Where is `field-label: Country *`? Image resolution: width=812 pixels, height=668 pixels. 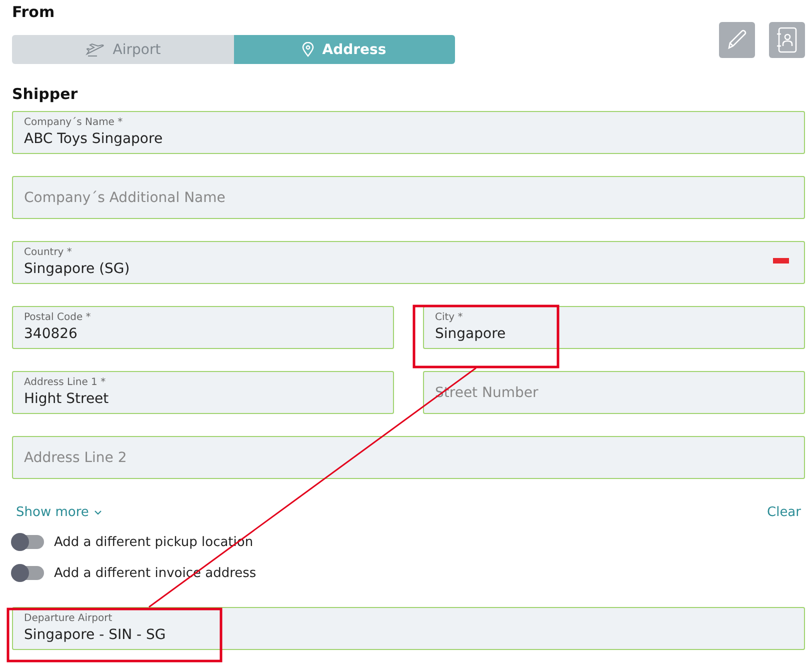 field-label: Country * is located at coordinates (48, 253).